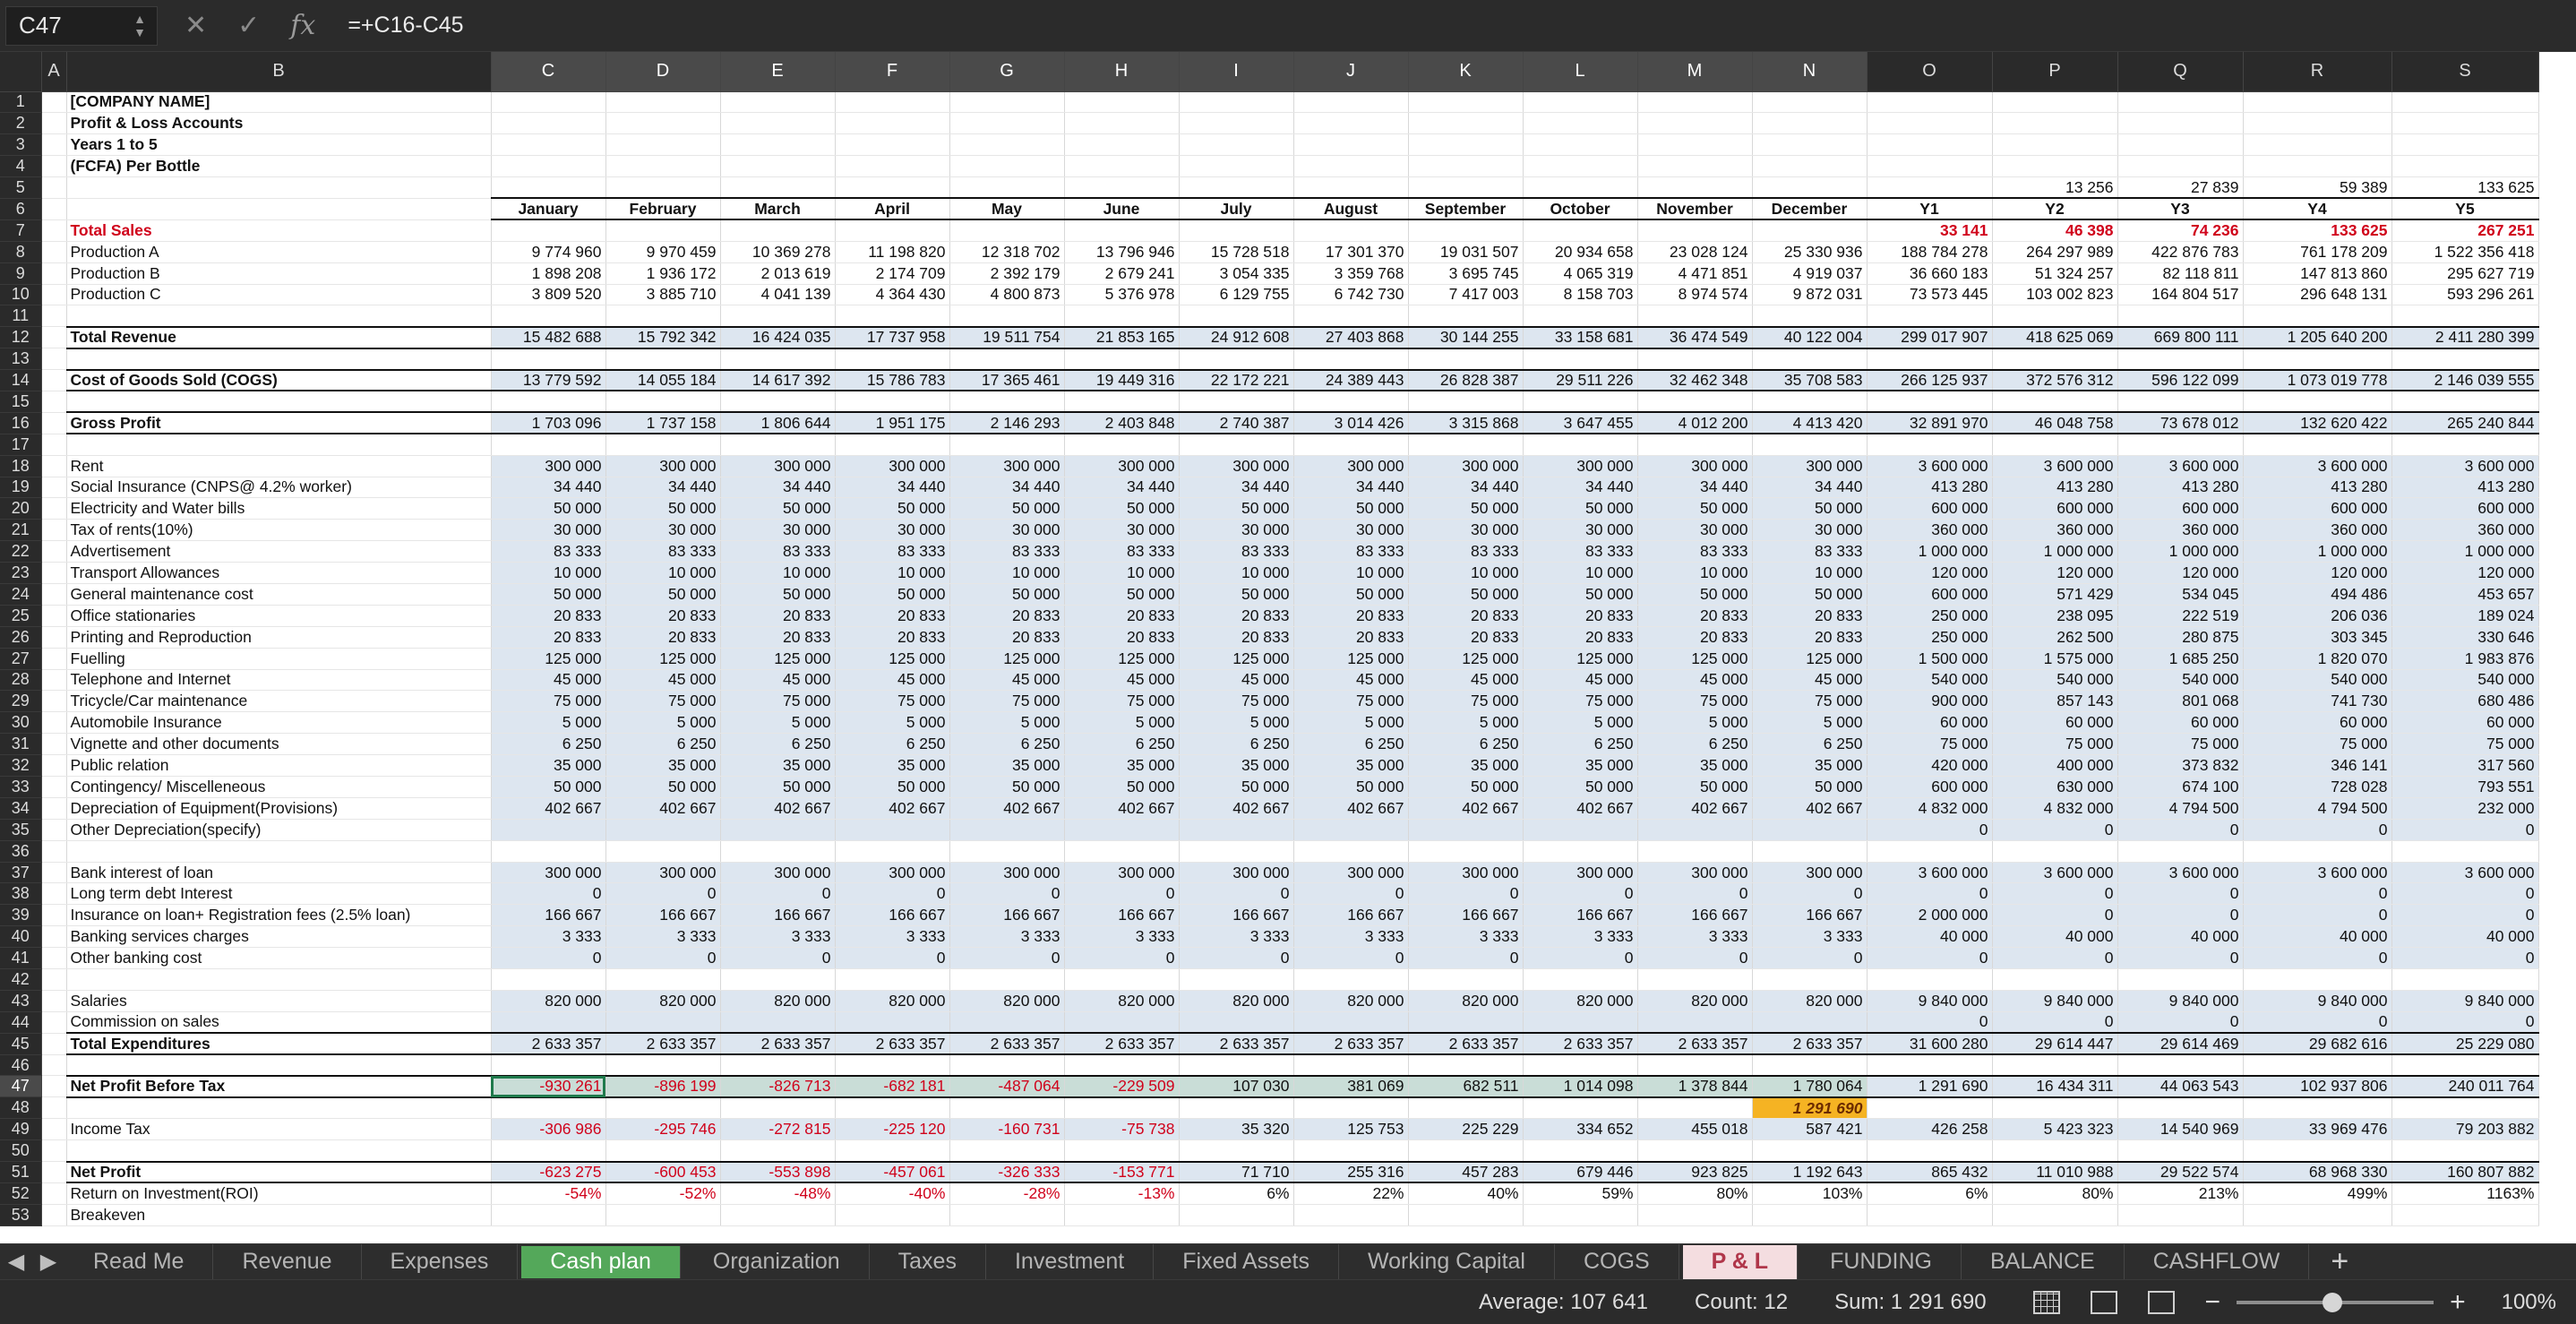 Image resolution: width=2576 pixels, height=1324 pixels. I want to click on cell: 75 000, so click(778, 701).